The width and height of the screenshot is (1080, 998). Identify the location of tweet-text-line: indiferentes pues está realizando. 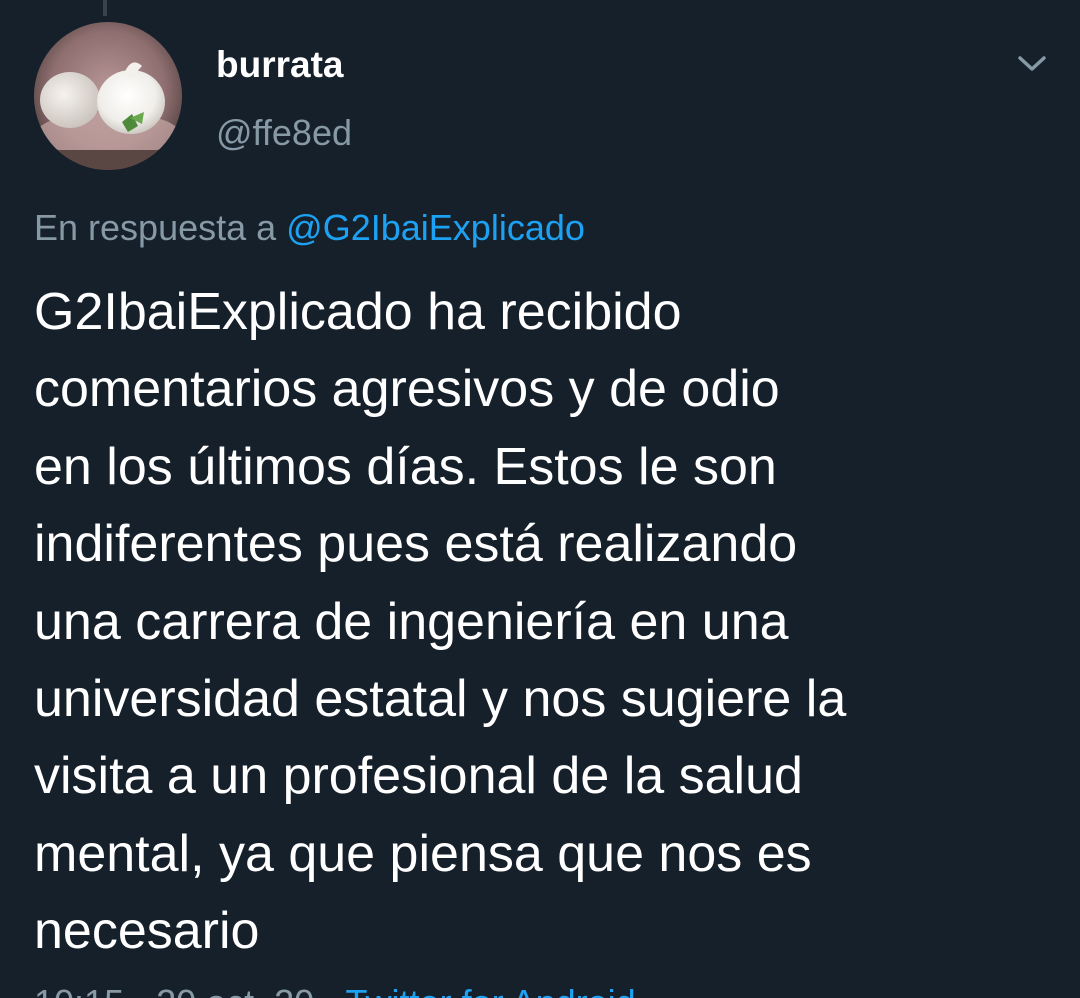
(416, 544).